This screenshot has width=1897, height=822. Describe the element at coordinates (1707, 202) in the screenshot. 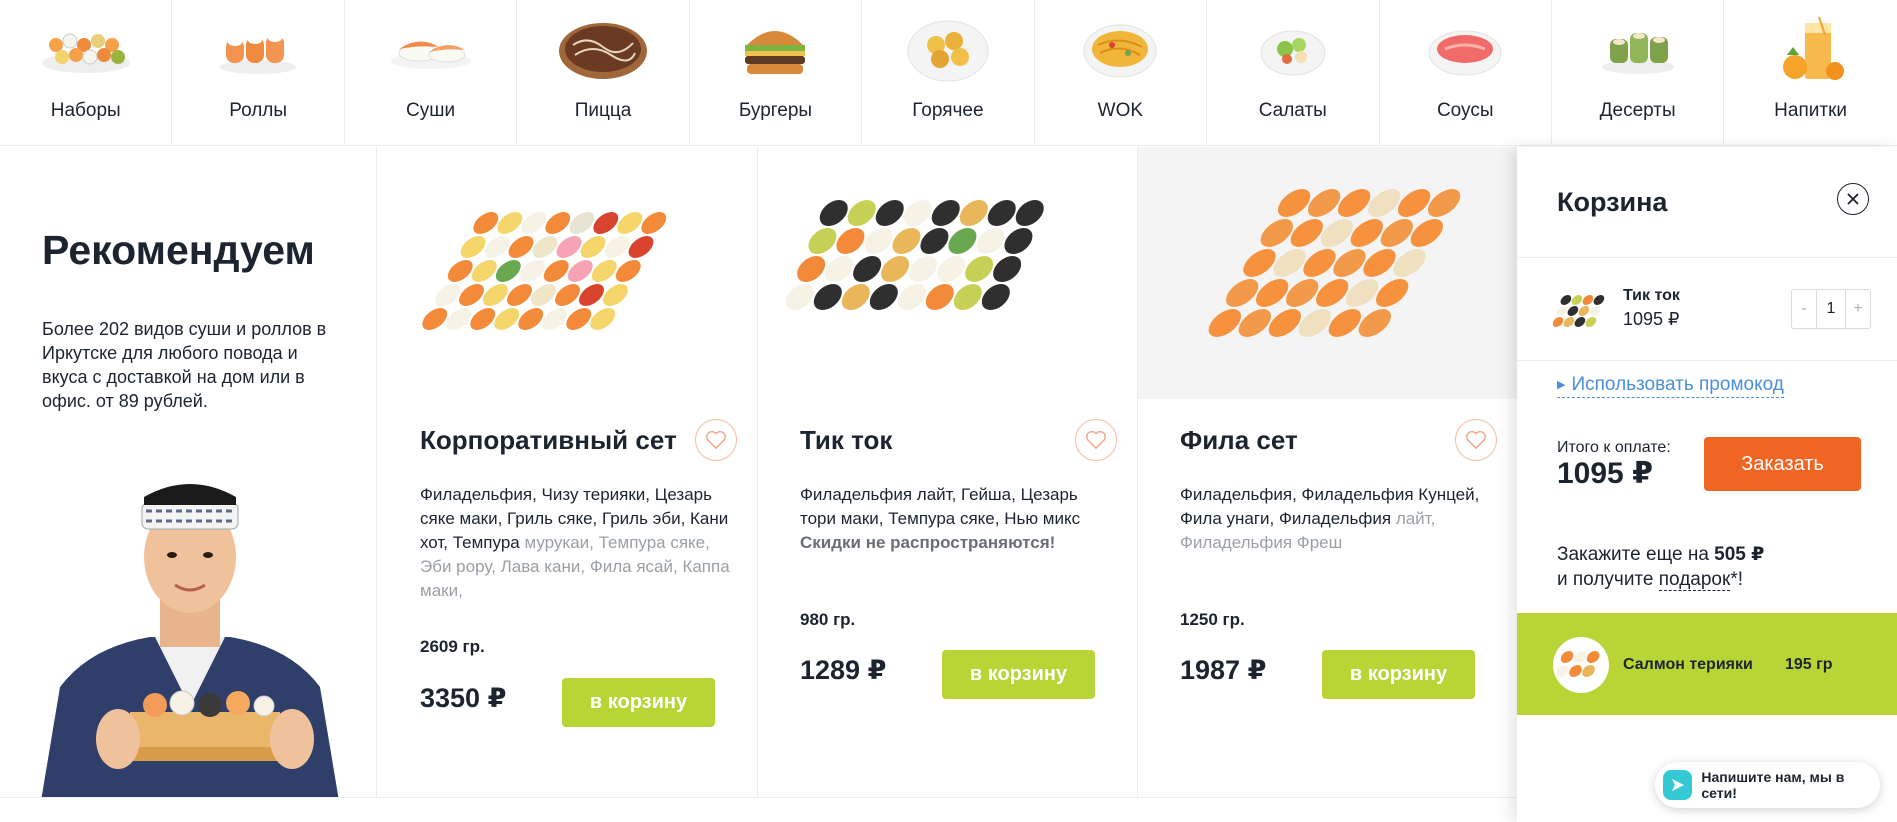

I see `cart-header: Корзина` at that location.